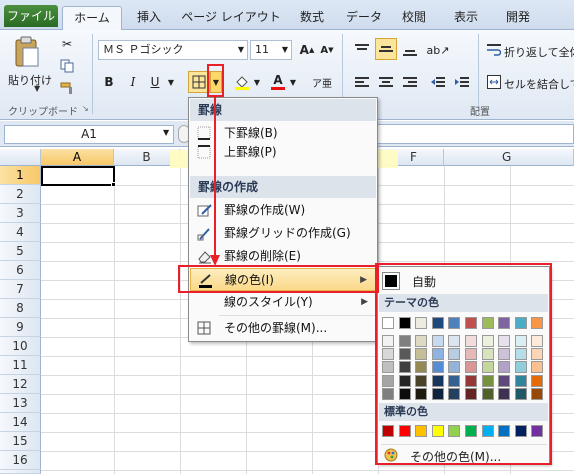 The width and height of the screenshot is (574, 474). Describe the element at coordinates (67, 66) in the screenshot. I see `copy-icon` at that location.